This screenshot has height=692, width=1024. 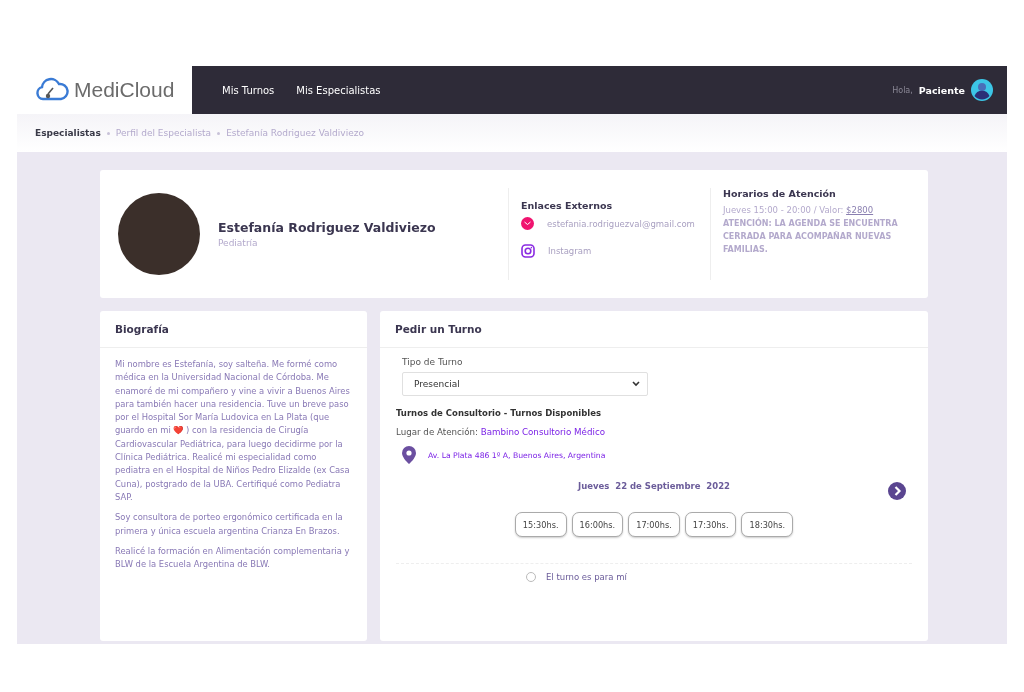 What do you see at coordinates (68, 133) in the screenshot?
I see `breadcrumb-link: Especialistas` at bounding box center [68, 133].